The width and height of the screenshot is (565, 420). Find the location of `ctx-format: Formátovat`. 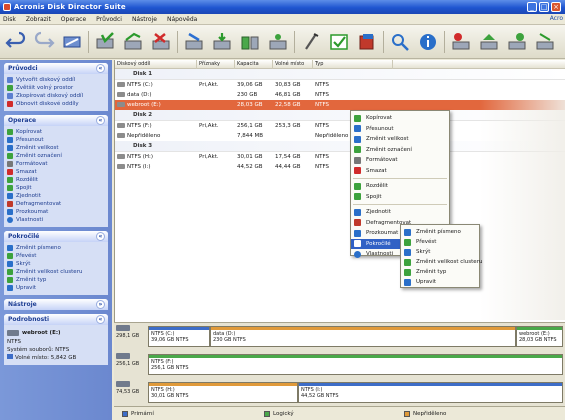

ctx-format: Formátovat is located at coordinates (400, 160).